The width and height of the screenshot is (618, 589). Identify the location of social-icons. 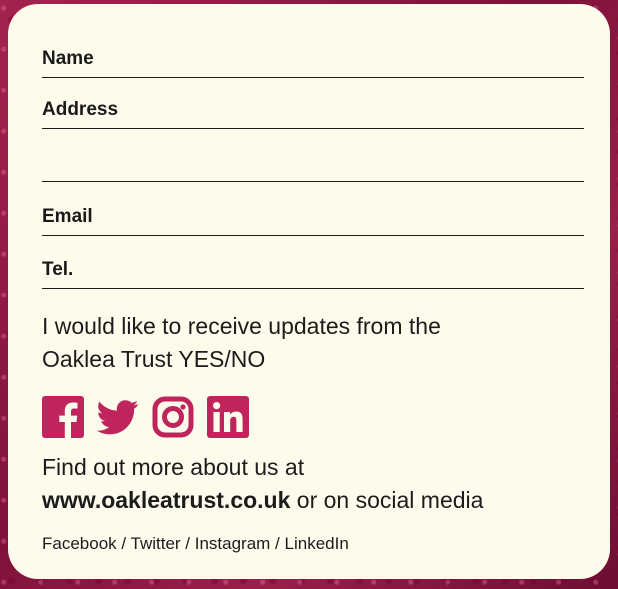
(145, 417).